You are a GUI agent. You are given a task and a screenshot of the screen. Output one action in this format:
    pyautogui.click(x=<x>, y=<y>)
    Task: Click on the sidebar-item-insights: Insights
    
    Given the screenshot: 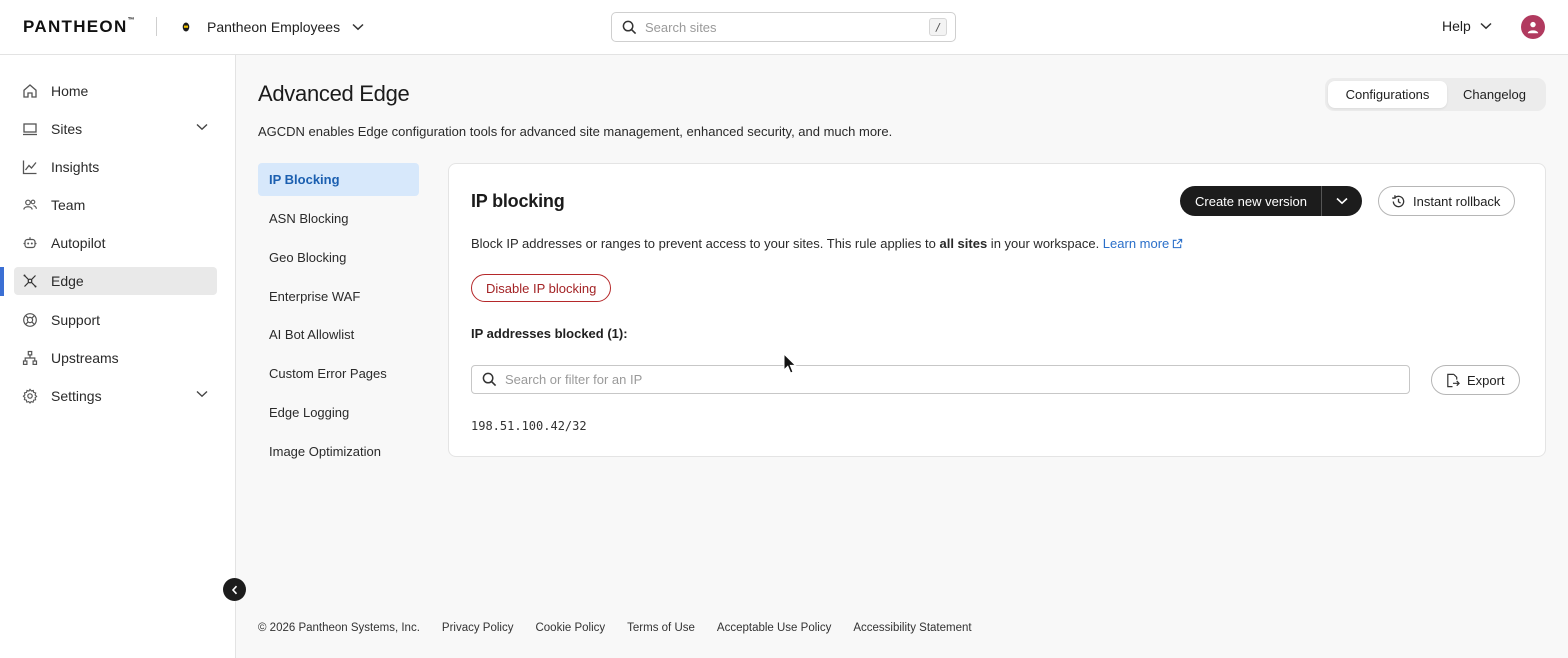 What is the action you would take?
    pyautogui.click(x=115, y=167)
    